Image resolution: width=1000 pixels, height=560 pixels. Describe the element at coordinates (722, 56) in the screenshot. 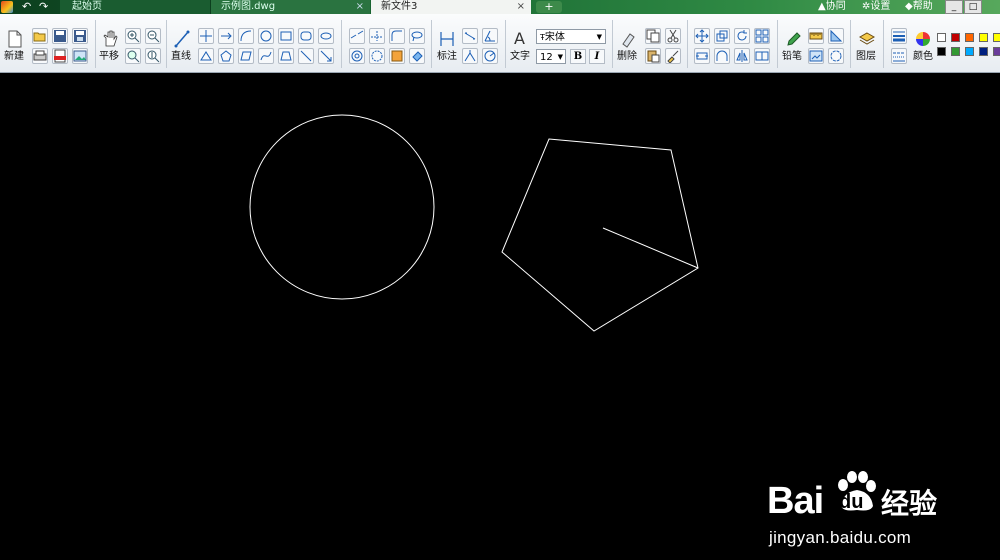

I see `mirror-arc-button` at that location.